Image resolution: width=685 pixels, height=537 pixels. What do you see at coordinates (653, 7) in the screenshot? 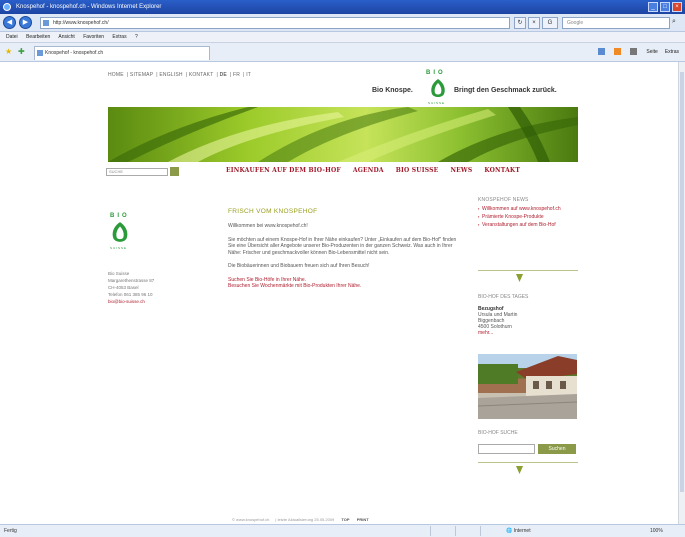
I see `minimize-icon: _` at bounding box center [653, 7].